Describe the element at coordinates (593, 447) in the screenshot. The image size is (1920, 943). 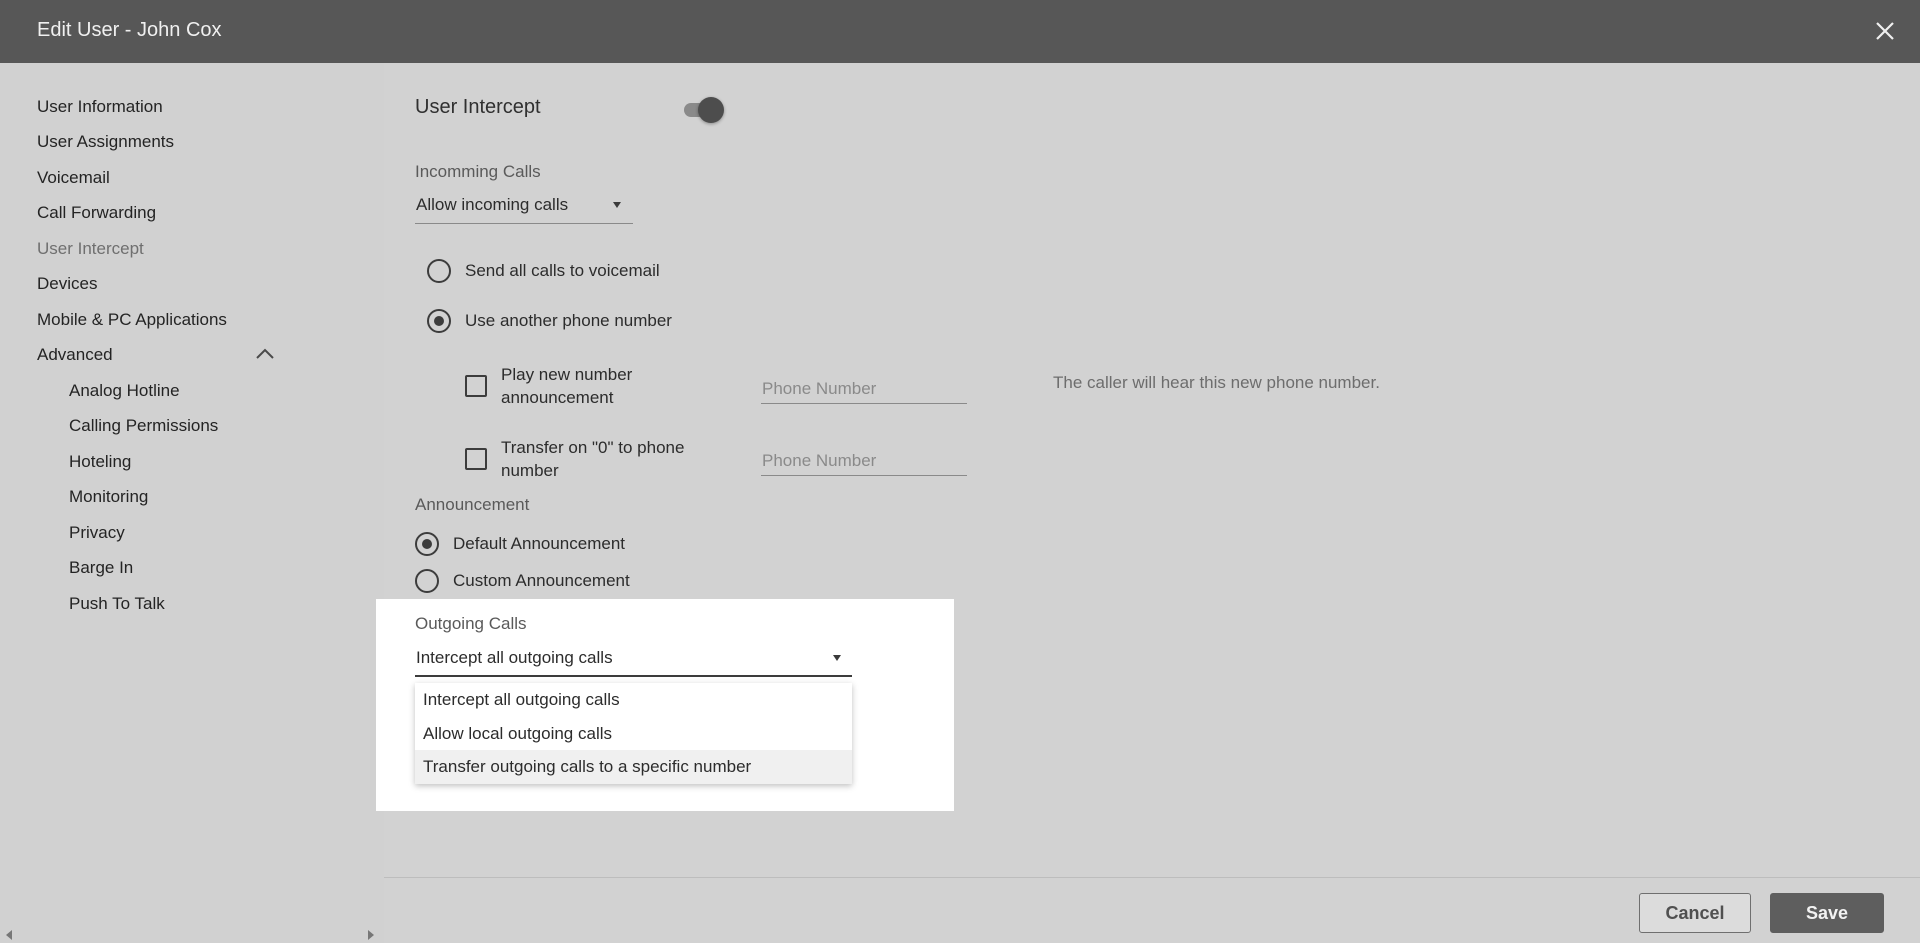
I see `transfer-zero-label-line1: Transfer on "0" to phone` at that location.